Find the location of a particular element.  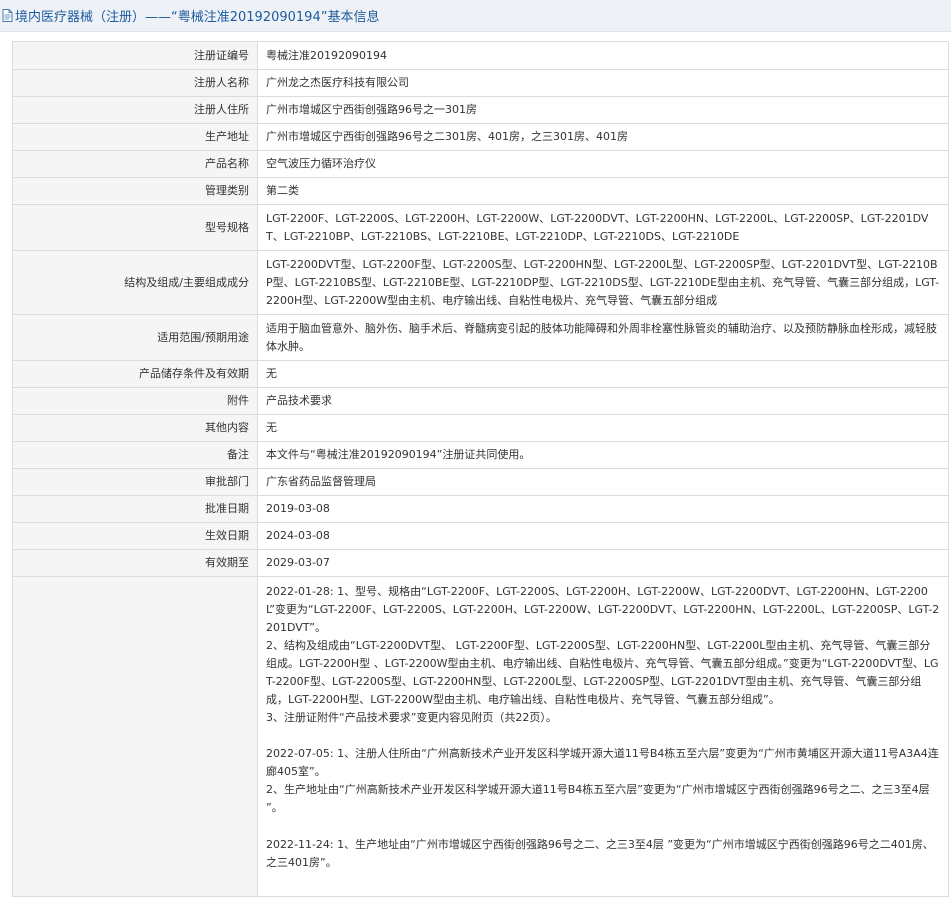

row-value: 广州市增城区宁西街创强路96号之二301房、401房，之三301房、401房 is located at coordinates (603, 137).